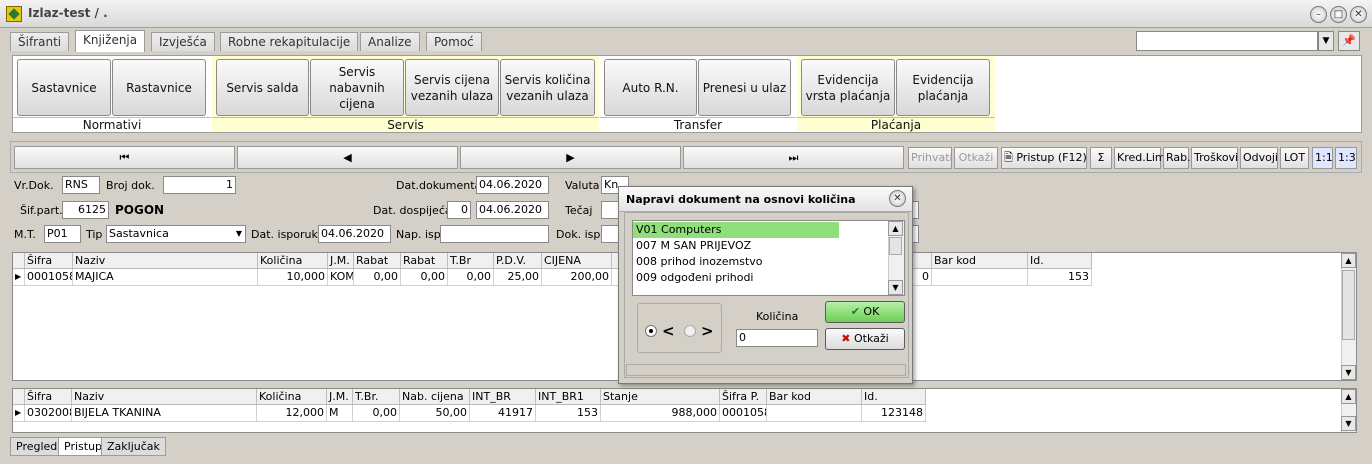  I want to click on table-row-kolicina: 10,000, so click(293, 277).